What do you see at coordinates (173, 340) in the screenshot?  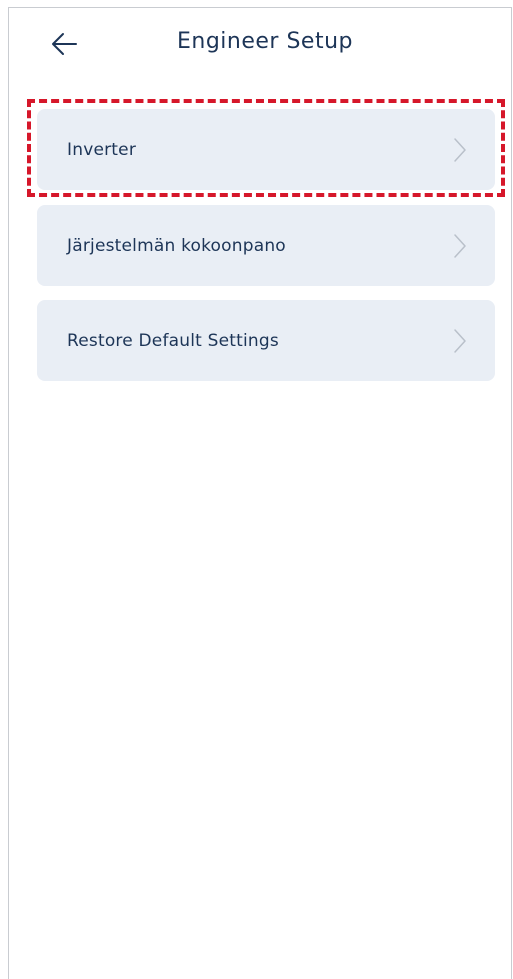 I see `menu-item-label: Restore Default Settings` at bounding box center [173, 340].